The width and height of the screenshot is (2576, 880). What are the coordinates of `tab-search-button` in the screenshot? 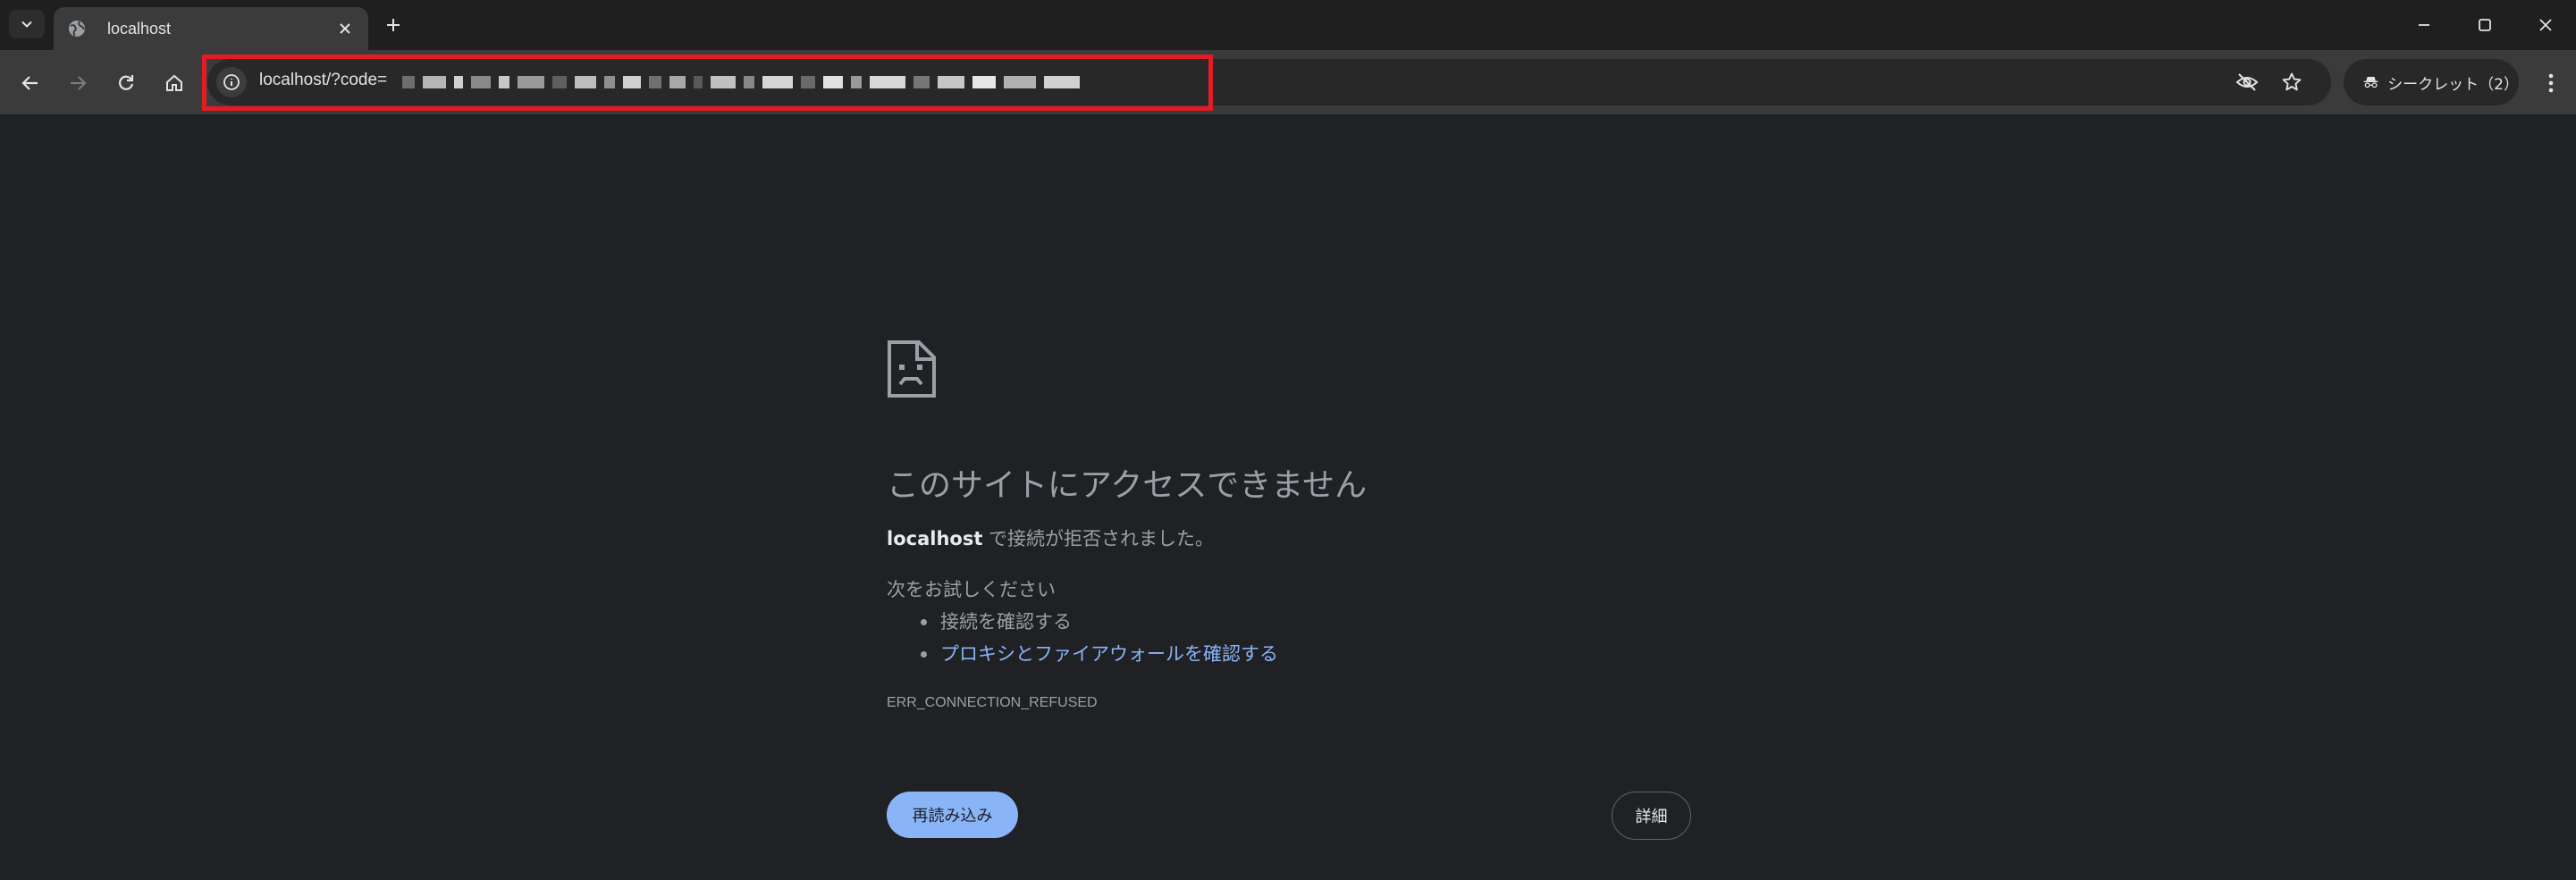 It's located at (27, 24).